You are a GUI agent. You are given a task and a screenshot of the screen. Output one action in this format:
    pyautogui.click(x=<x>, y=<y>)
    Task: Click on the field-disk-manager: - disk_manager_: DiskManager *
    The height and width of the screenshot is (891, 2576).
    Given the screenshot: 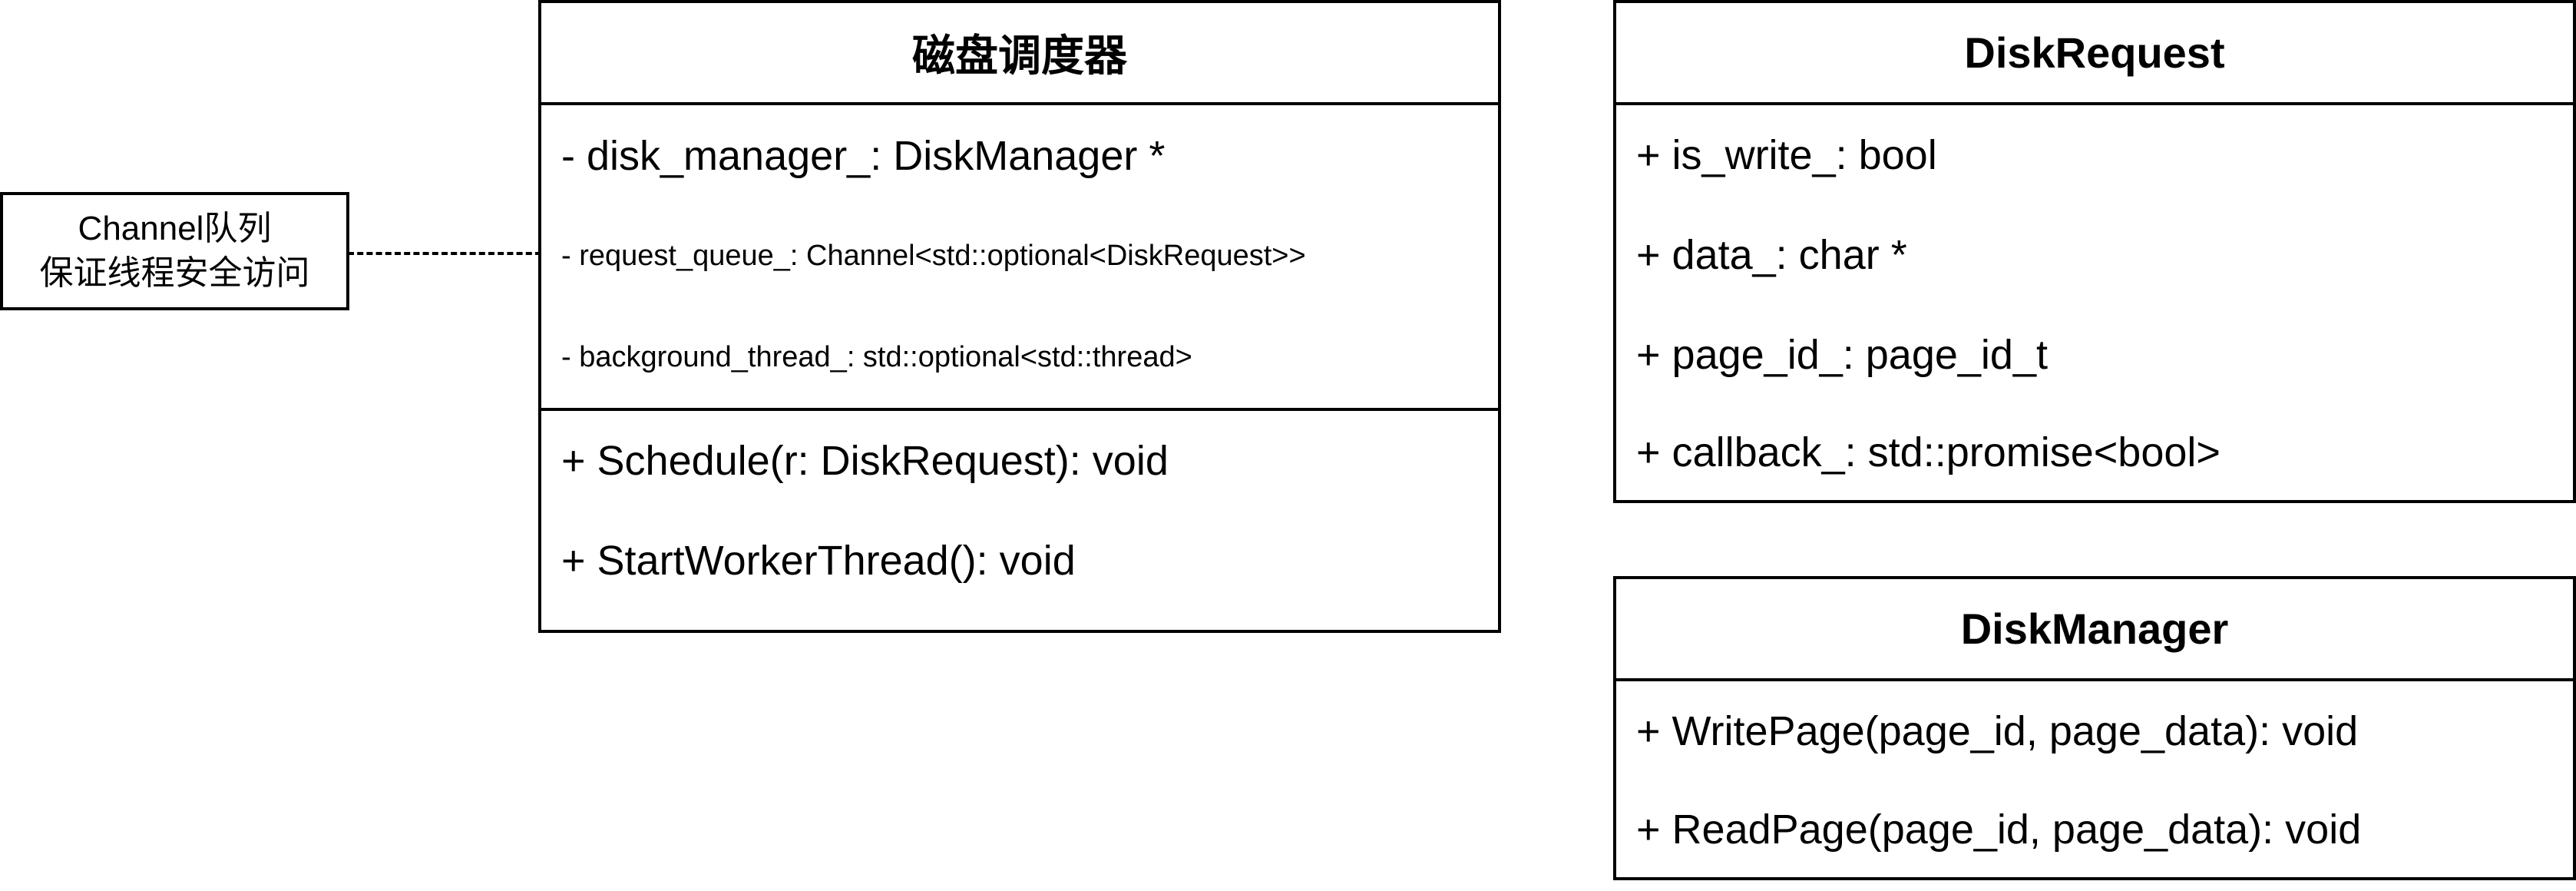 What is the action you would take?
    pyautogui.click(x=863, y=156)
    